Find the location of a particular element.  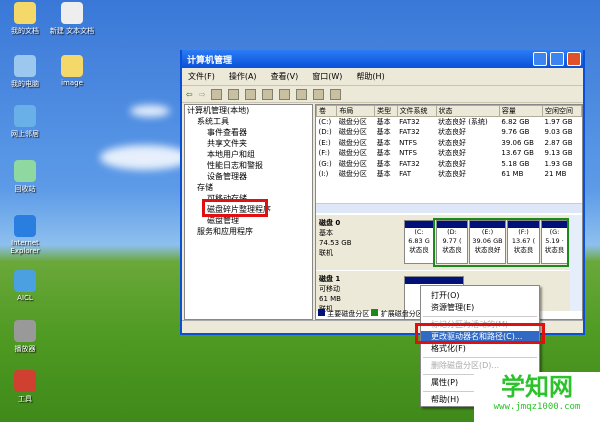

disk-type: 可移动 is located at coordinates (329, 289).